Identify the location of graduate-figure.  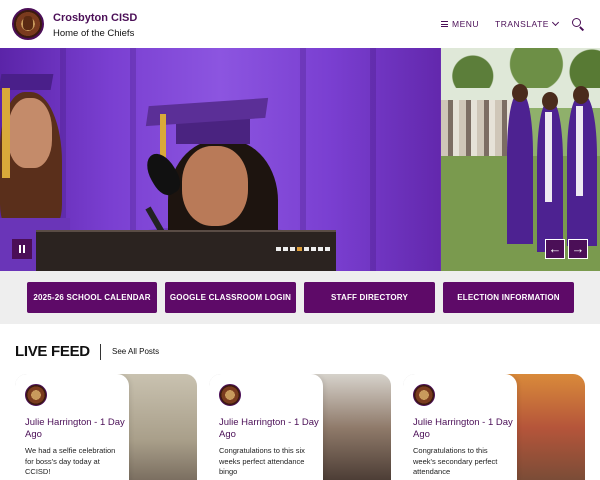
(520, 169).